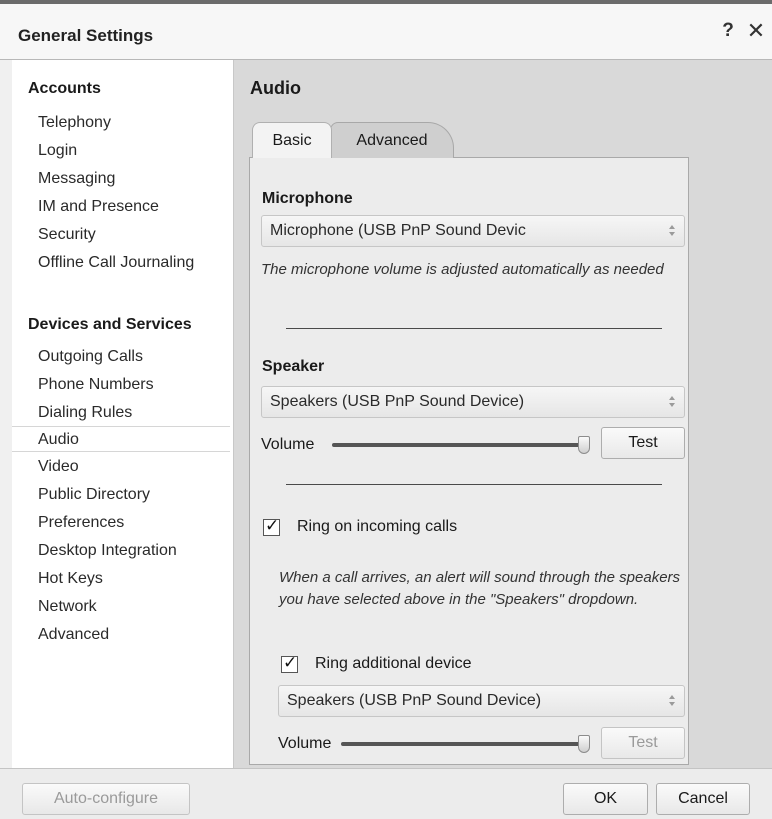 The image size is (772, 819). Describe the element at coordinates (106, 799) in the screenshot. I see `auto-configure-button: Auto-configure` at that location.